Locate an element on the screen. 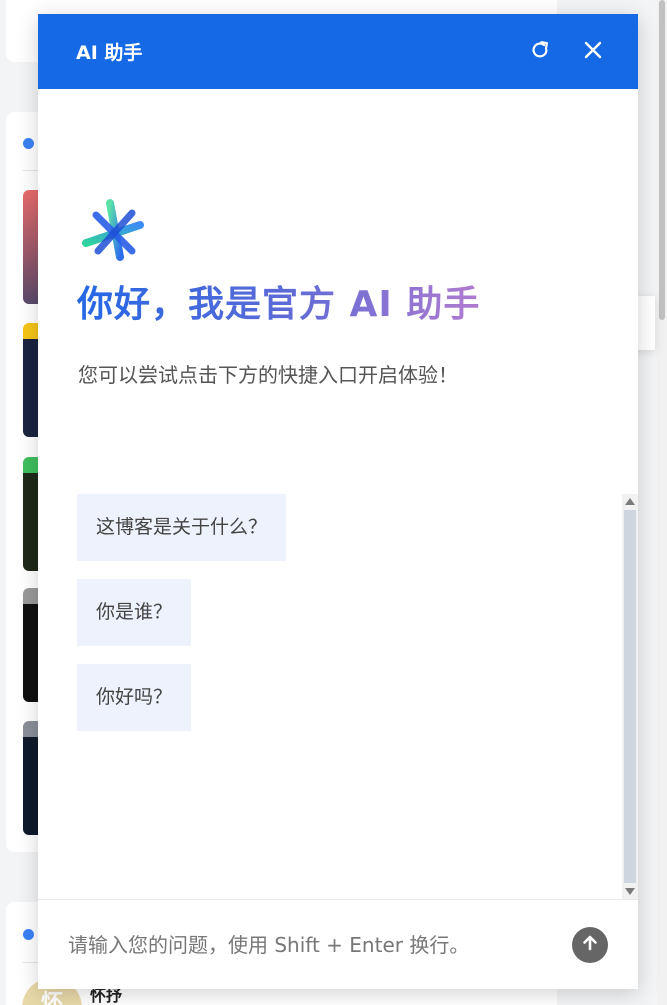 The image size is (667, 1005). greeting-heading: 你好，我是官方 AI 助手 is located at coordinates (278, 301).